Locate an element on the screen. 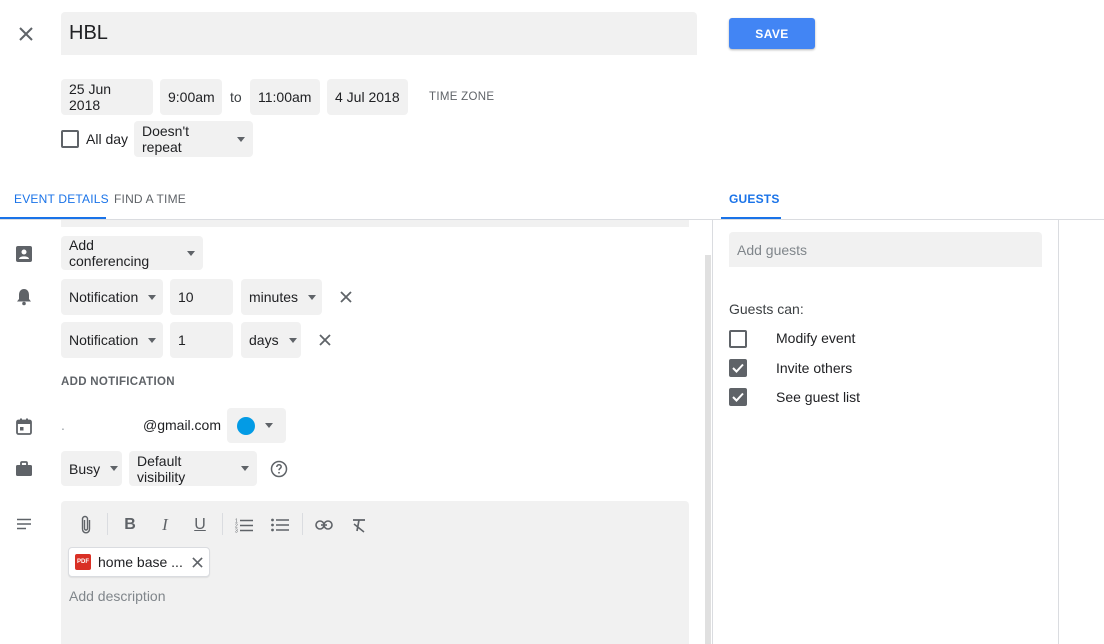 This screenshot has width=1104, height=644. start-time-field: 9:00am is located at coordinates (191, 97).